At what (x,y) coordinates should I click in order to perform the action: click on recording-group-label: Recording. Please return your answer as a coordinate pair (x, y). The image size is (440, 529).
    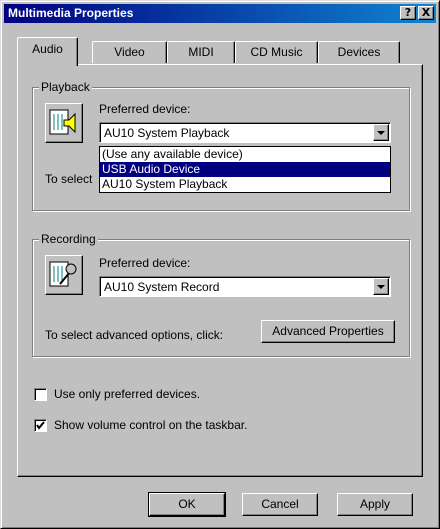
    Looking at the image, I should click on (68, 239).